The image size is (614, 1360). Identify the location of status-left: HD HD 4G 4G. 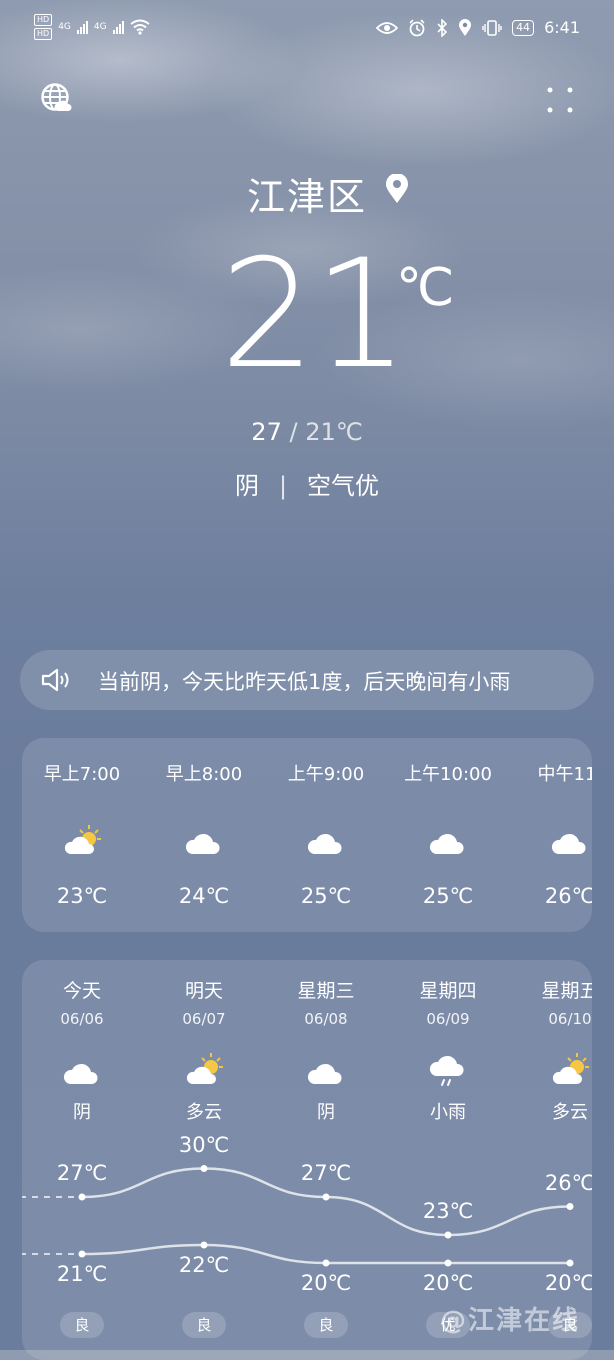
(92, 27).